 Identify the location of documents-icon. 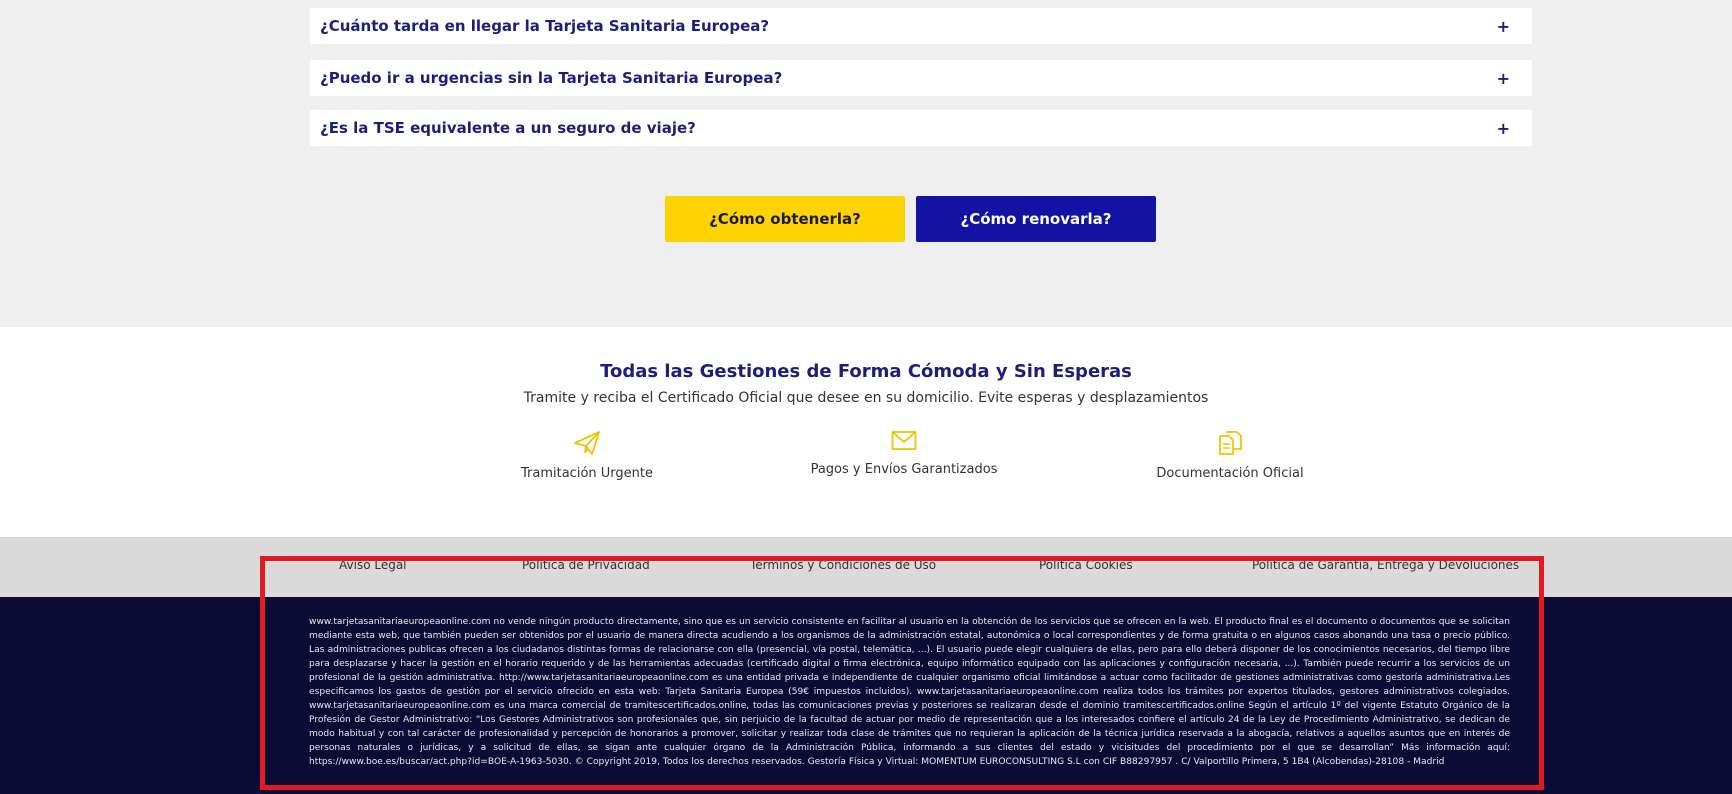
(1230, 443).